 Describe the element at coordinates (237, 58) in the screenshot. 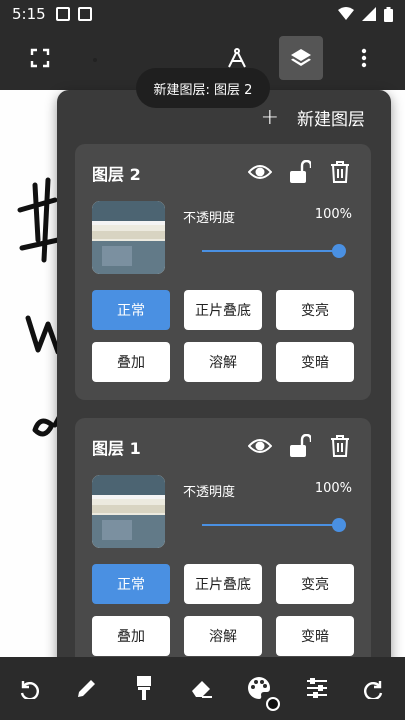

I see `compass-icon` at that location.